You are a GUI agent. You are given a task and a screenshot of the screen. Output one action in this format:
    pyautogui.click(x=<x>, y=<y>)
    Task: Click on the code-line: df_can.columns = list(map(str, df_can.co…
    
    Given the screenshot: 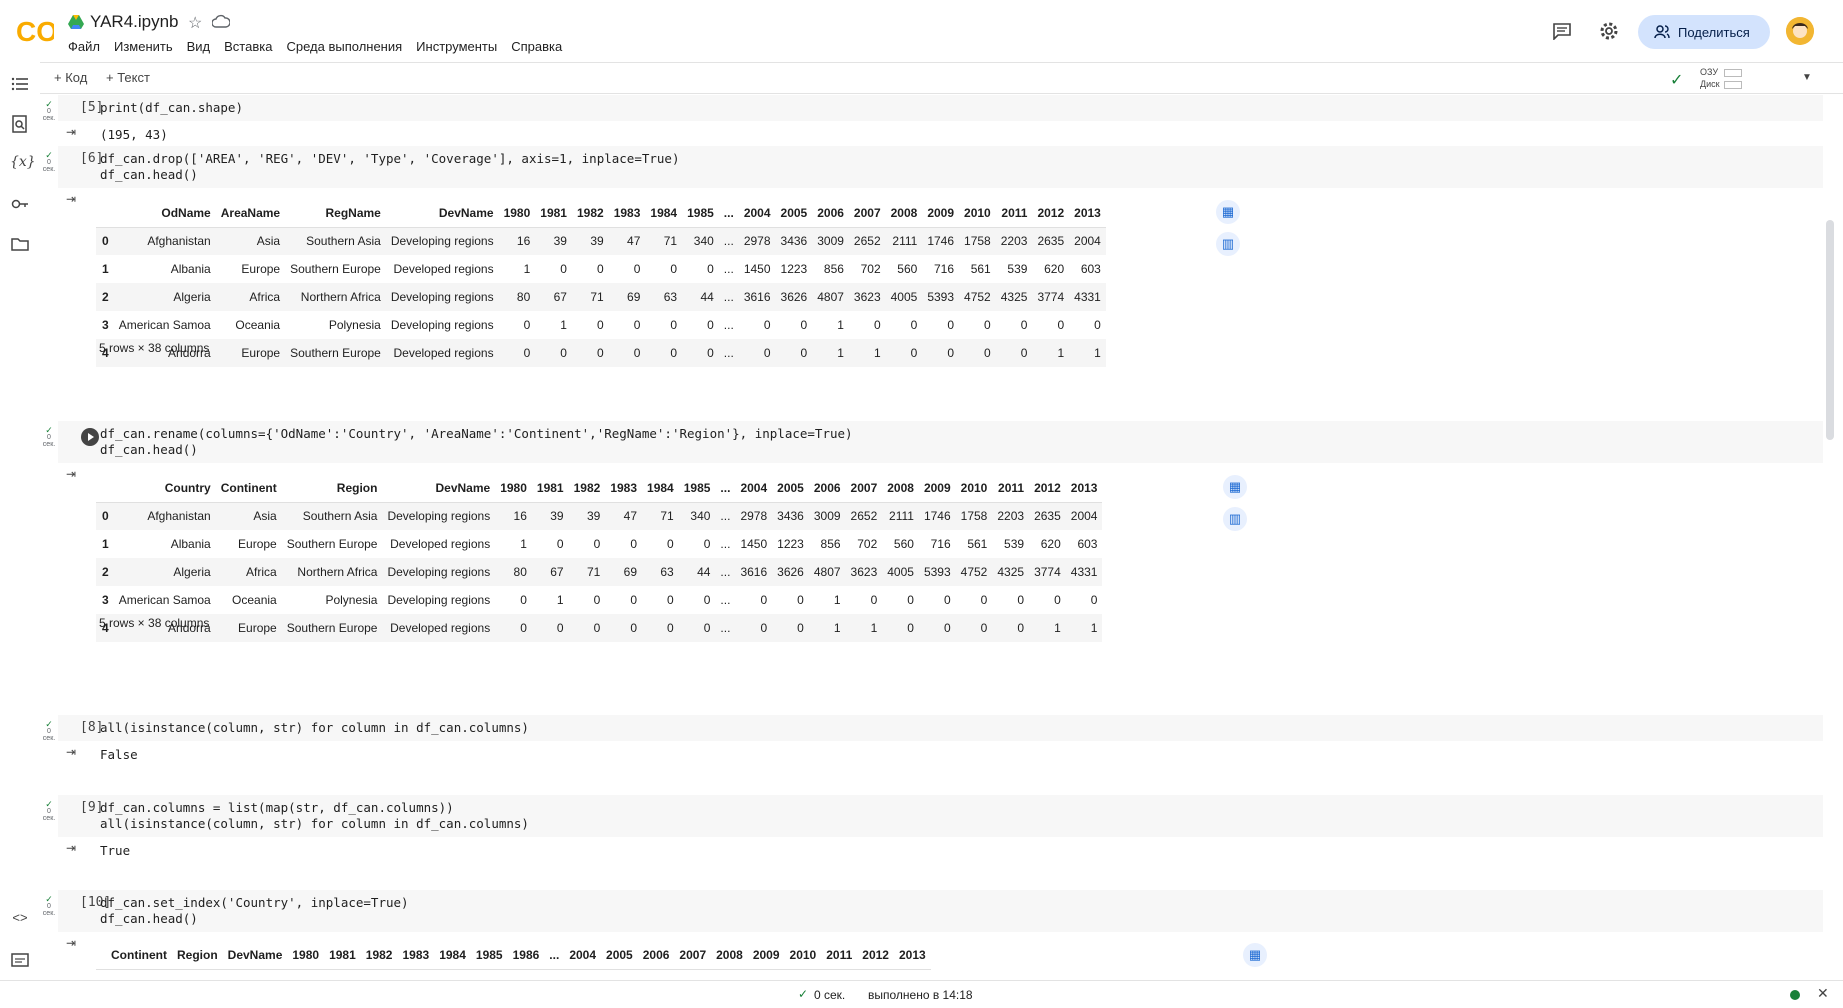 What is the action you would take?
    pyautogui.click(x=277, y=807)
    